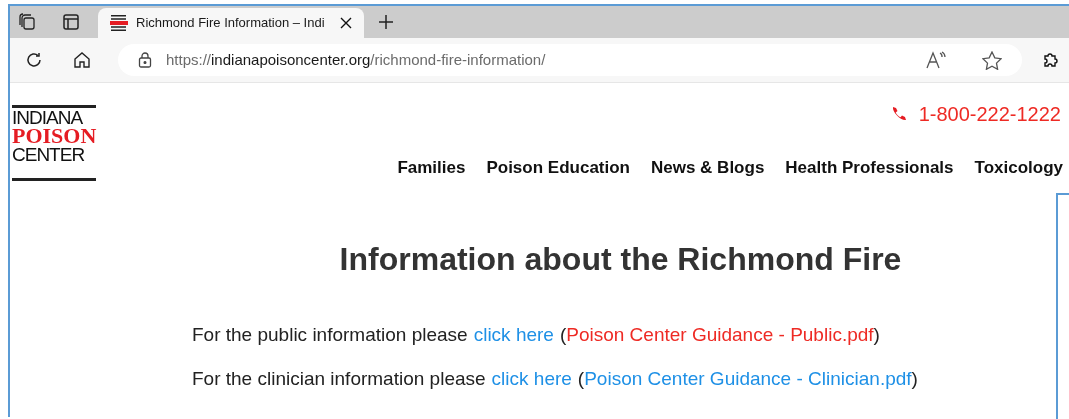 Image resolution: width=1069 pixels, height=419 pixels. What do you see at coordinates (869, 168) in the screenshot?
I see `nav-link: Health Professionals` at bounding box center [869, 168].